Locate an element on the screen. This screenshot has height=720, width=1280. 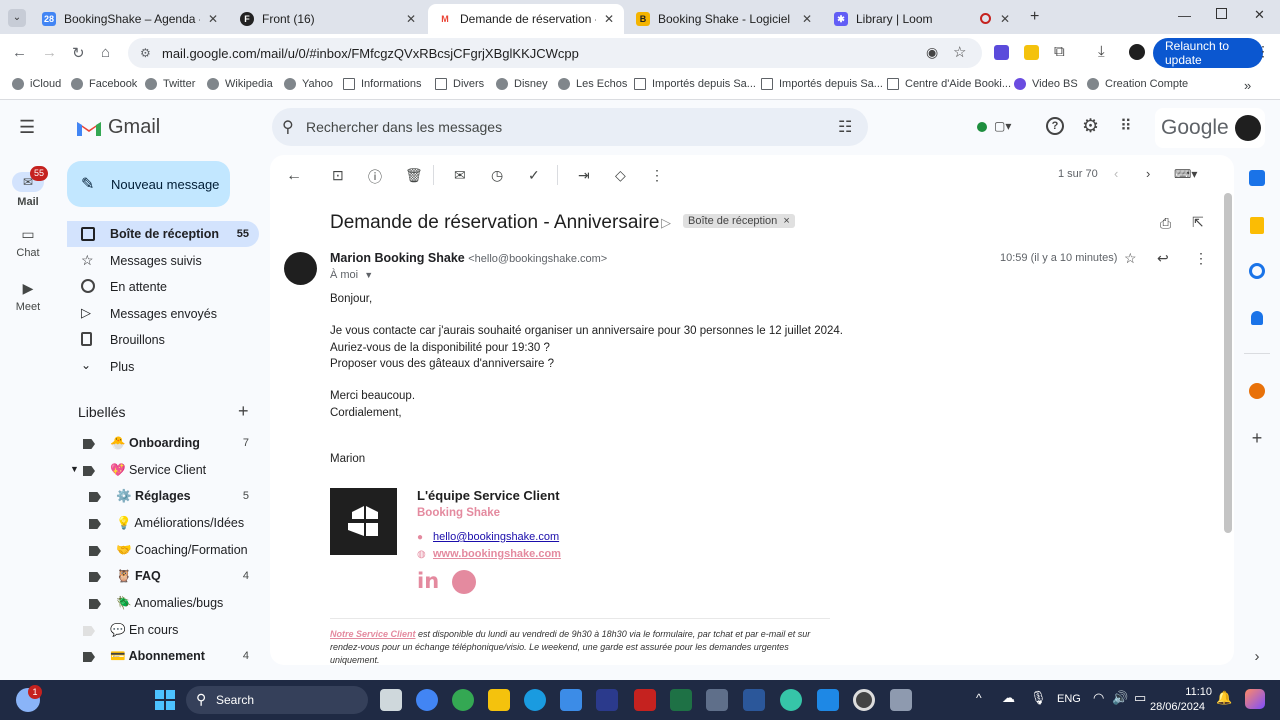
label-service-client: ▼ 💖 Service Client is located at coordinates (163, 471).